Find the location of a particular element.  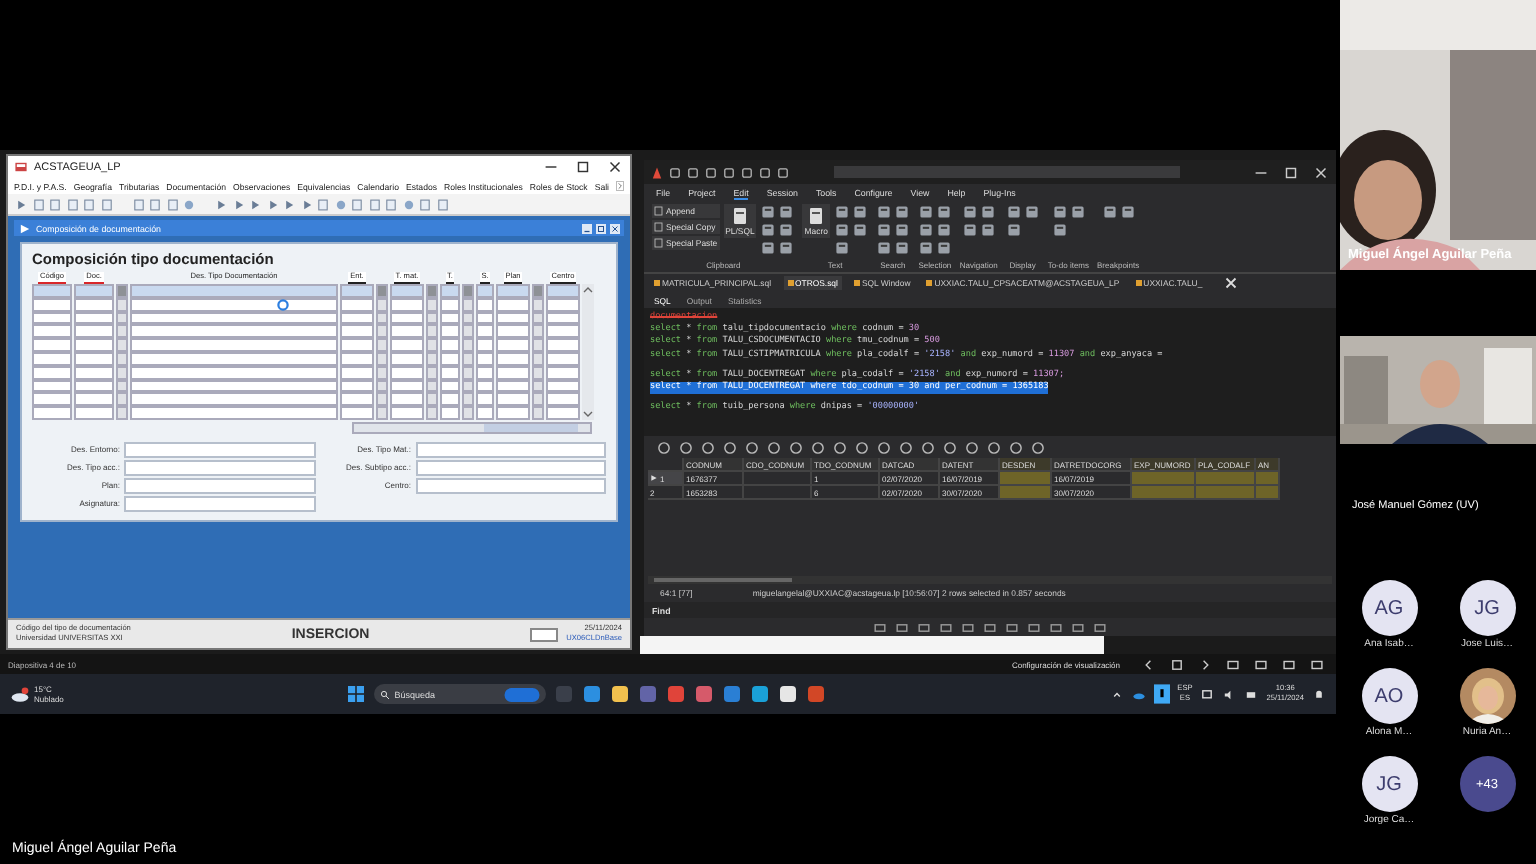

avatar: AO is located at coordinates (1389, 696).